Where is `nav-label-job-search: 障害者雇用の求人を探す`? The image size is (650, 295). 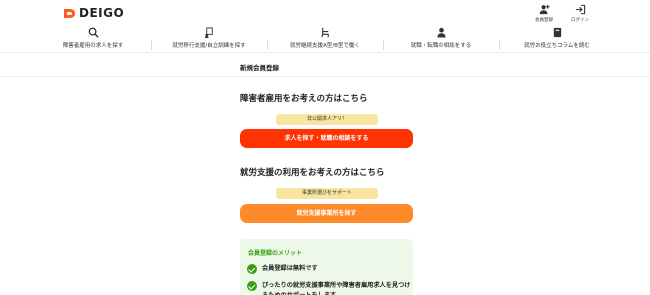 nav-label-job-search: 障害者雇用の求人を探す is located at coordinates (93, 46).